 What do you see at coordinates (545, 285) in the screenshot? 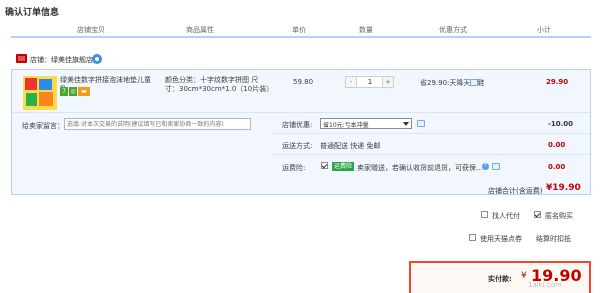
I see `watermark: 1aiki.com` at bounding box center [545, 285].